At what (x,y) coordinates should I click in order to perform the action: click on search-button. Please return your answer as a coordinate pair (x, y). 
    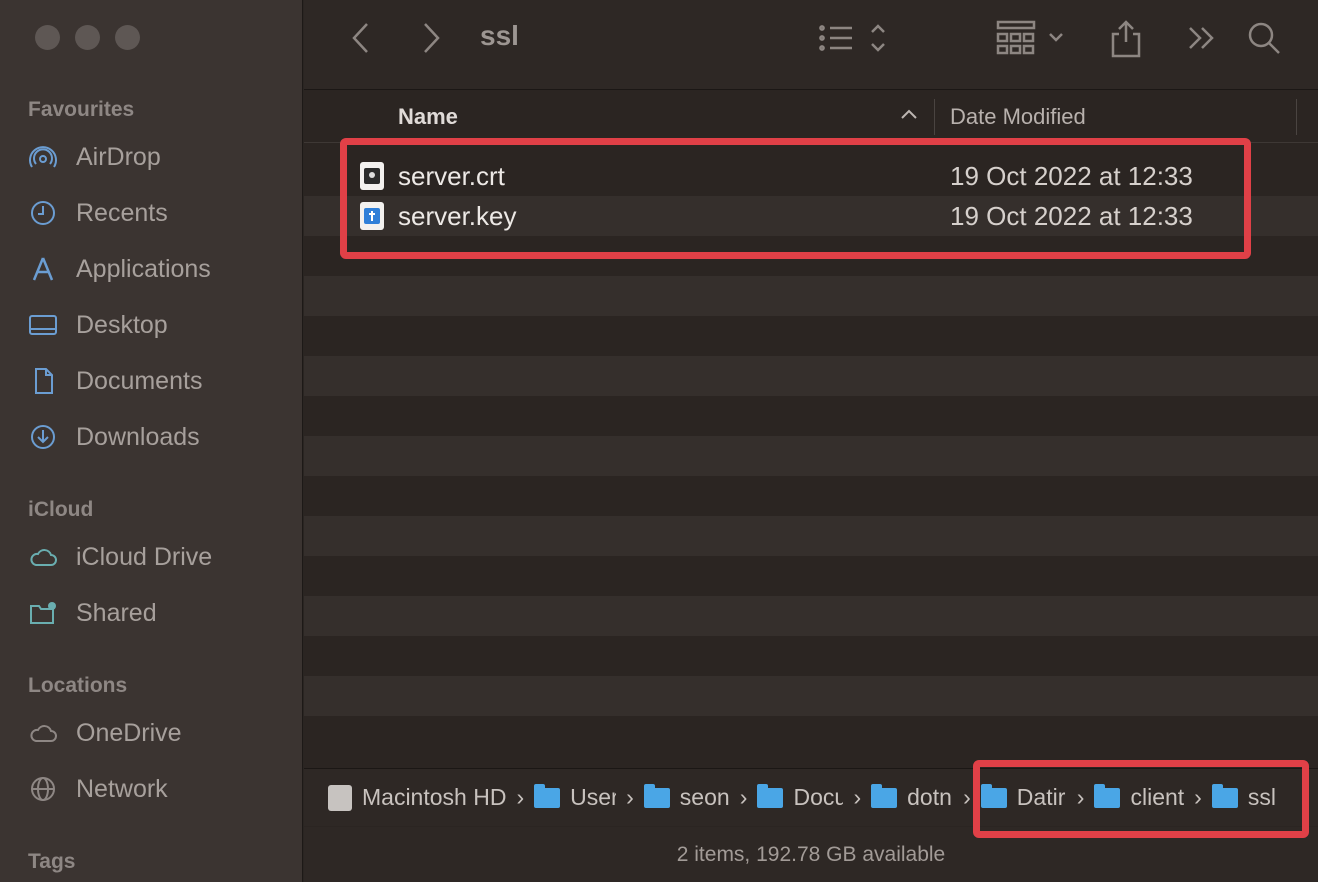
    Looking at the image, I should click on (1264, 38).